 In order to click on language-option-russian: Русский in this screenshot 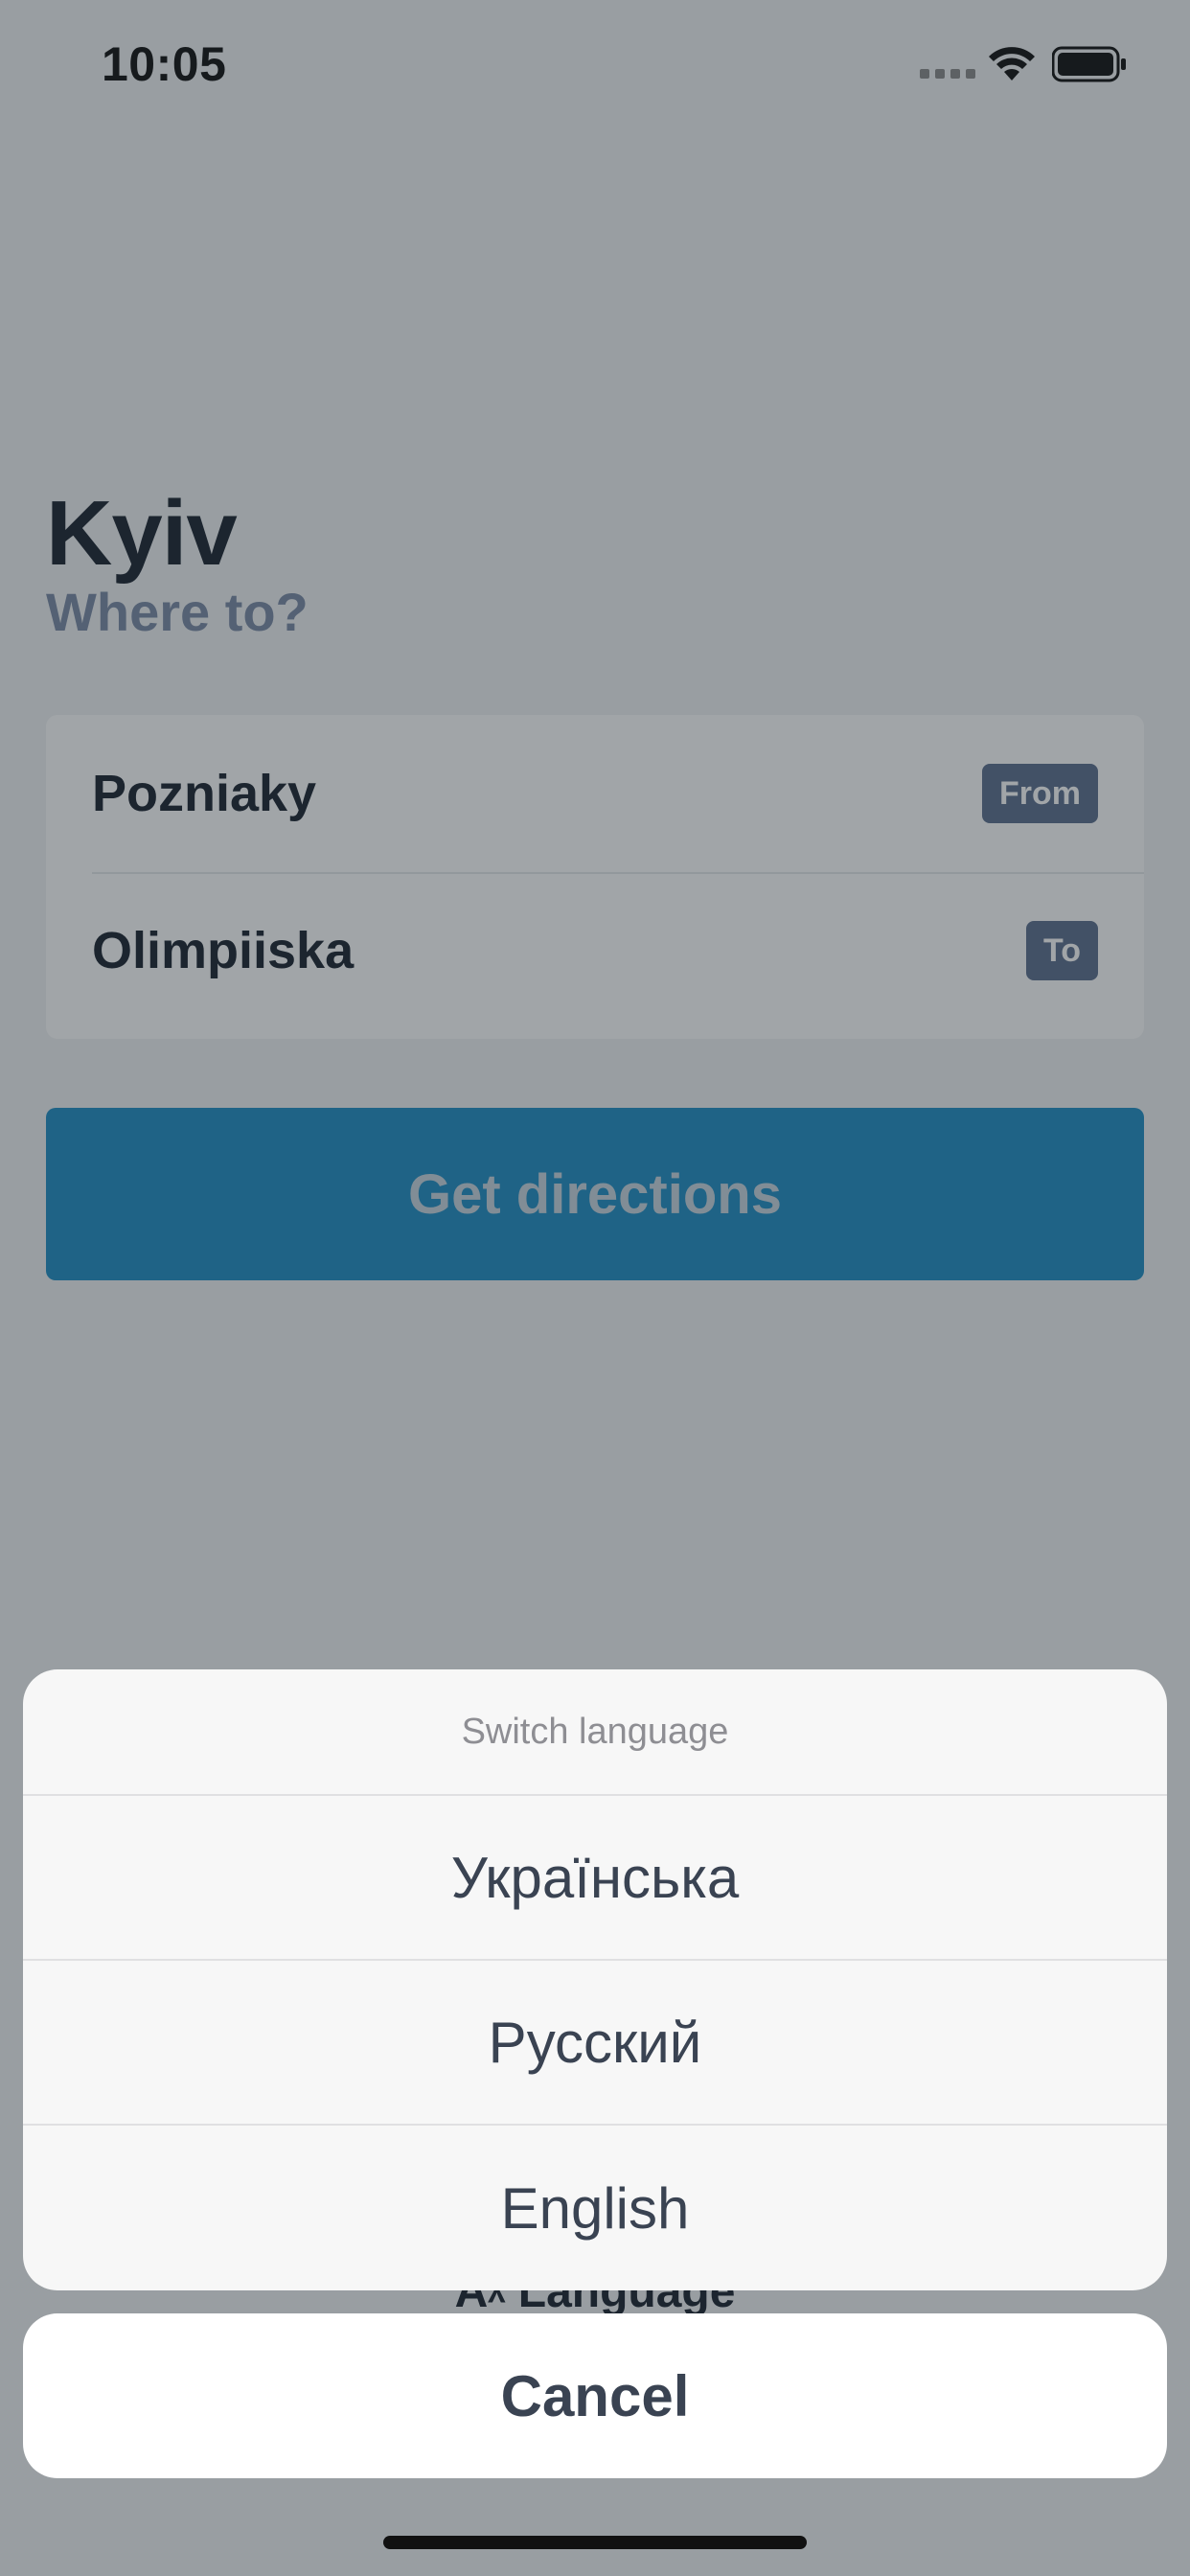, I will do `click(595, 2043)`.